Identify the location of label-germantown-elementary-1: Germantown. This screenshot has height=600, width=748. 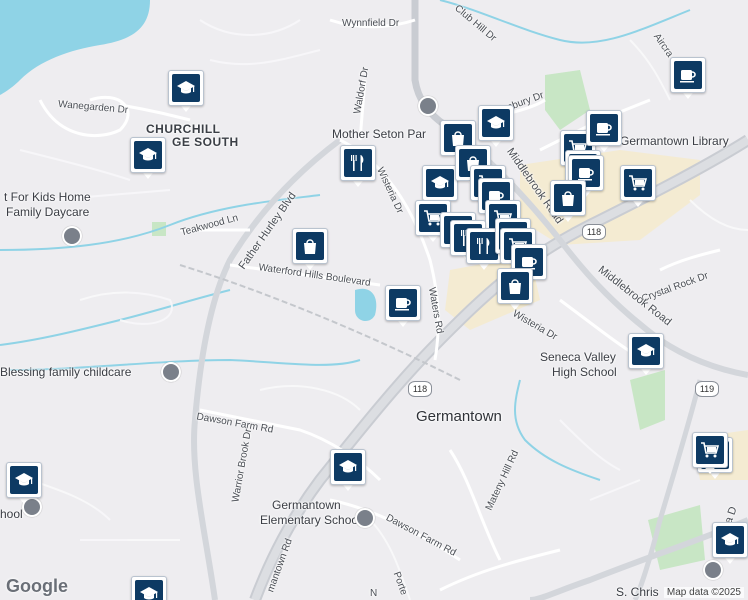
(306, 505).